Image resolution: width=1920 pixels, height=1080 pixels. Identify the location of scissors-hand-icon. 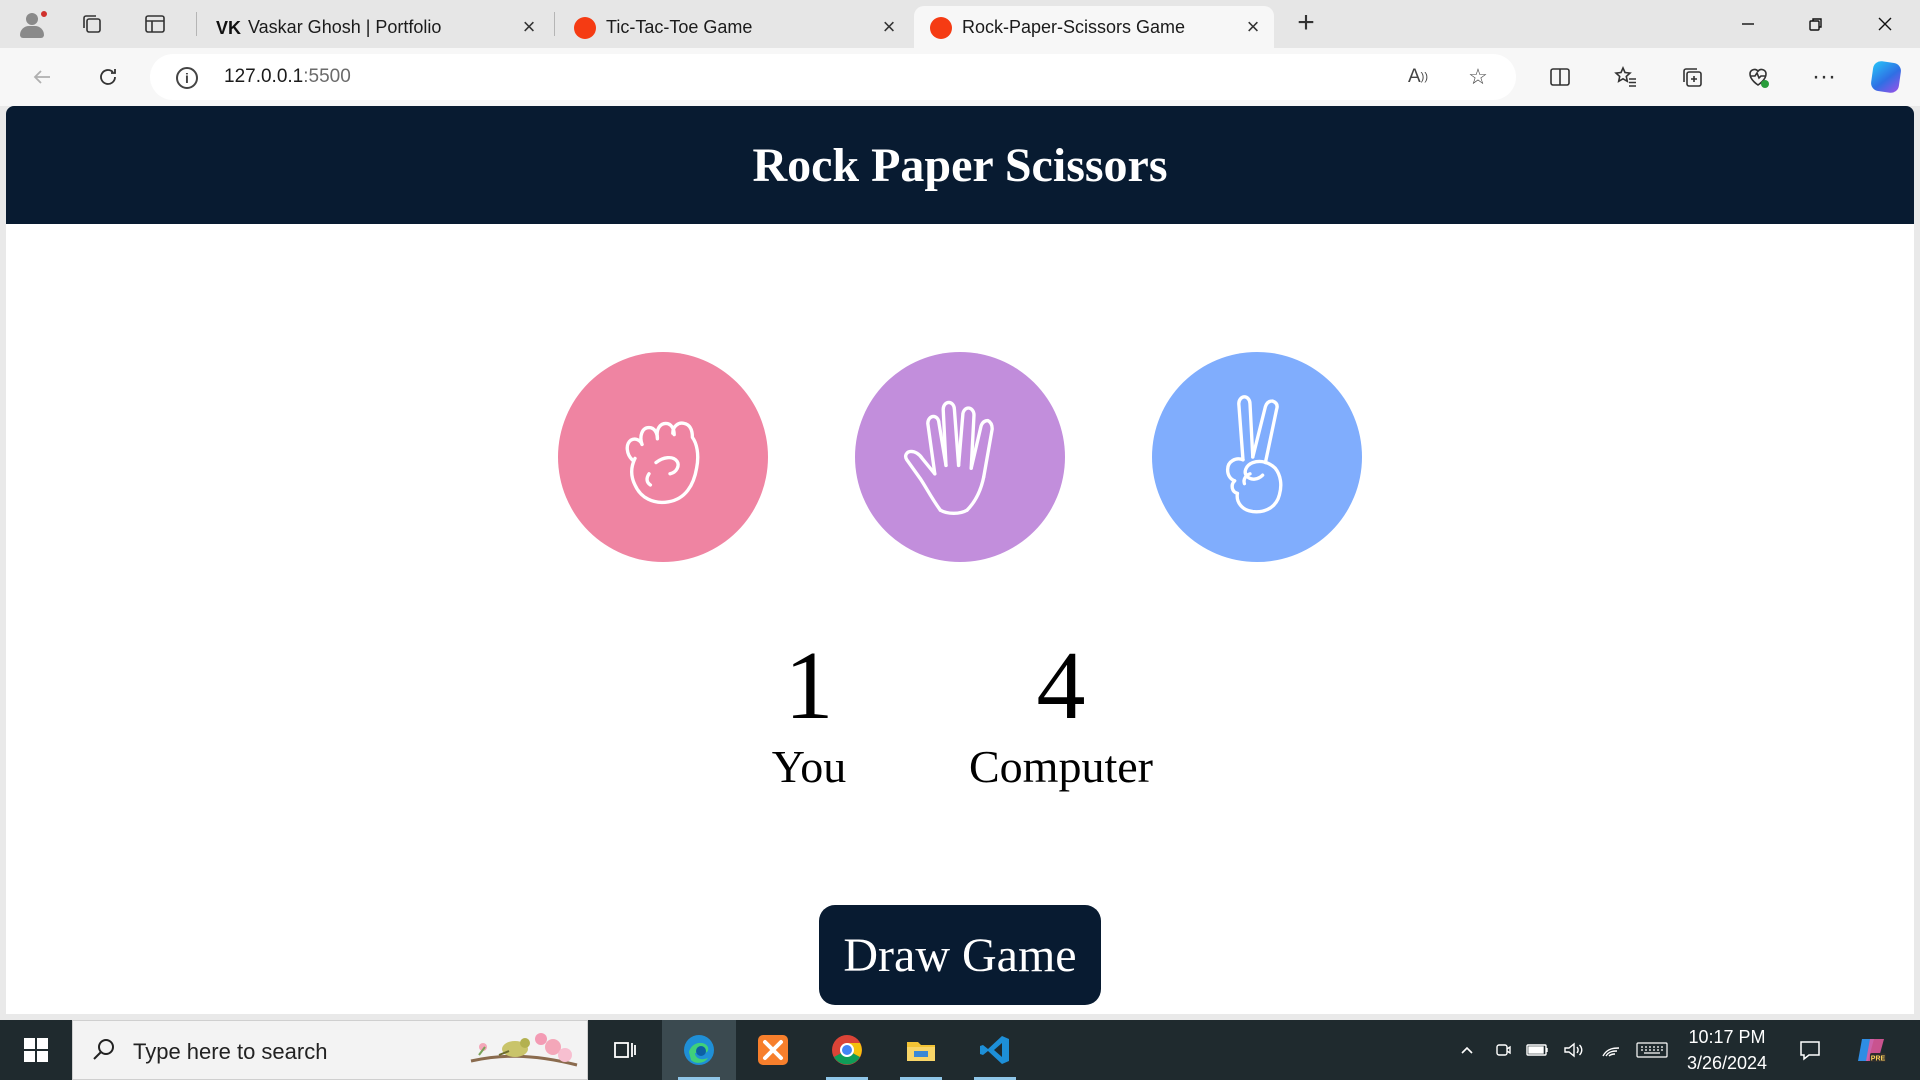
(1254, 454).